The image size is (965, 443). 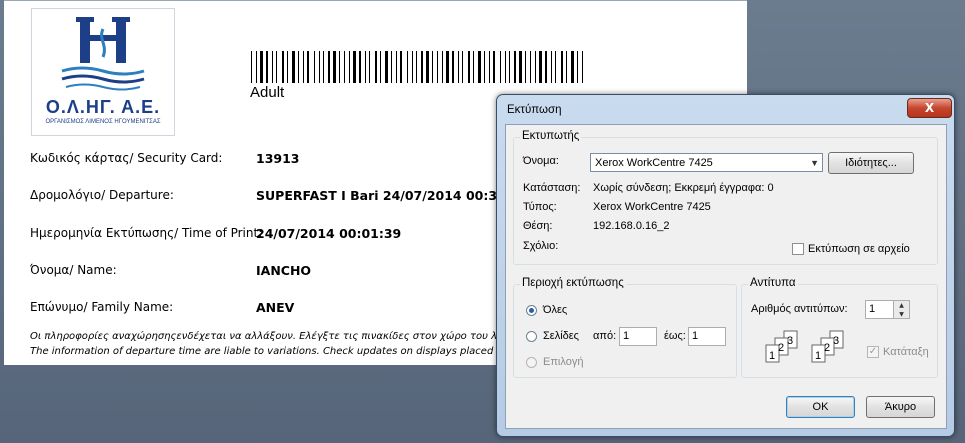 I want to click on print-time-value: 24/07/2014 00:01:39, so click(x=329, y=233).